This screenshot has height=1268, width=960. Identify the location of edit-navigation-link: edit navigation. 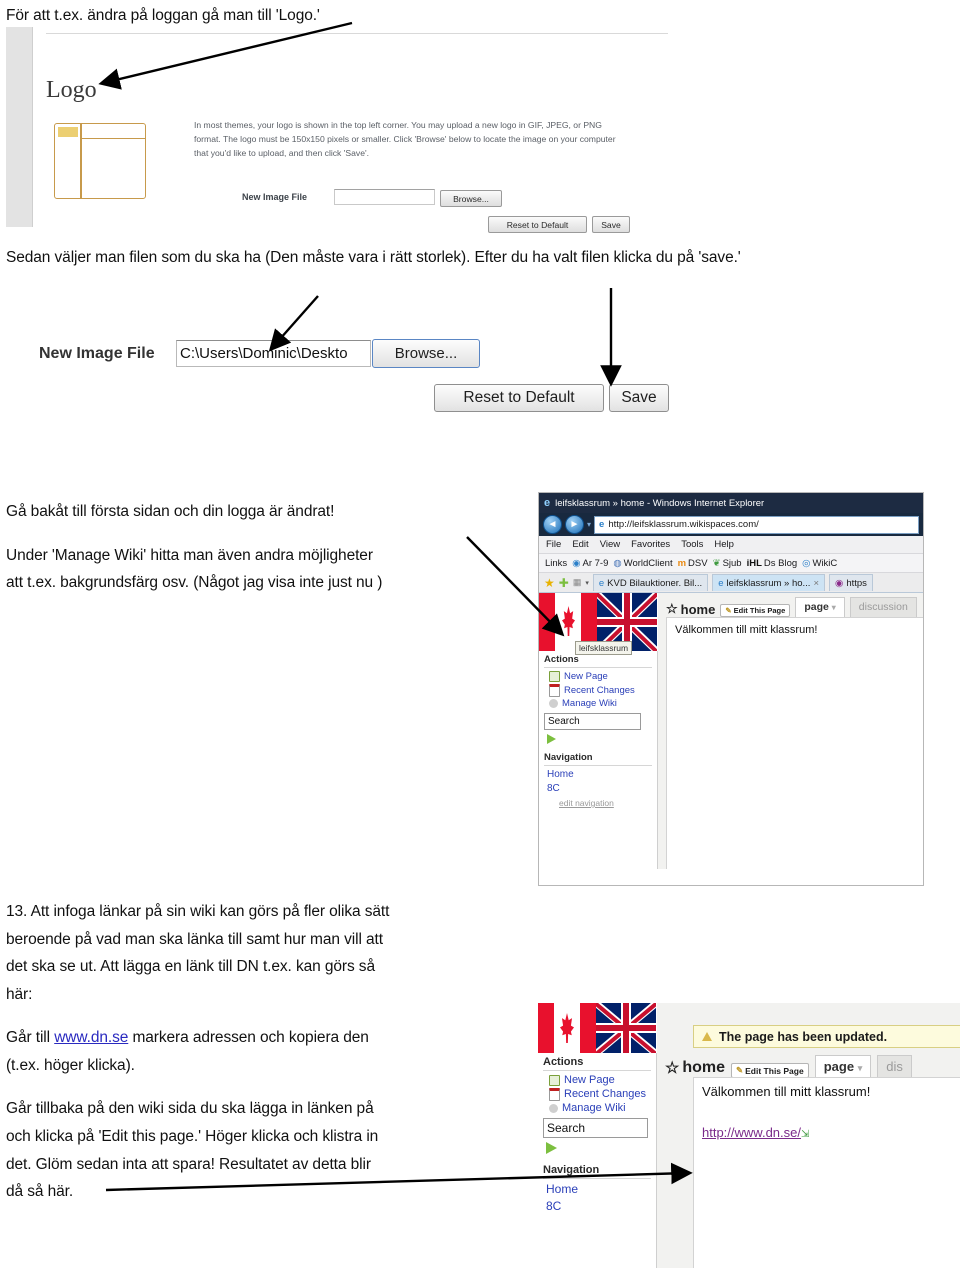
(608, 803).